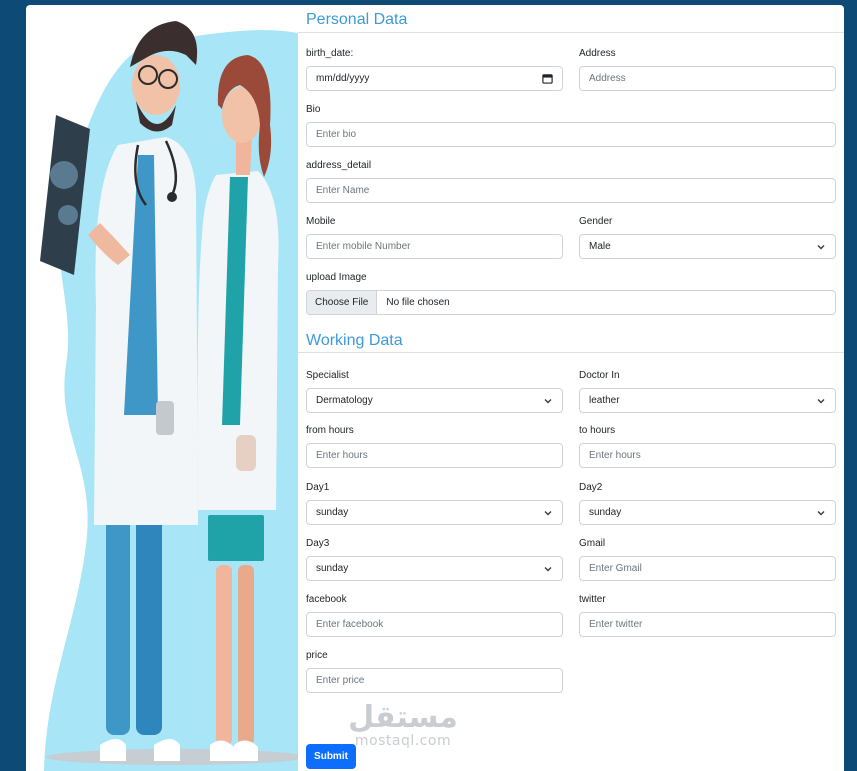 This screenshot has height=771, width=857. I want to click on calendar-icon, so click(547, 78).